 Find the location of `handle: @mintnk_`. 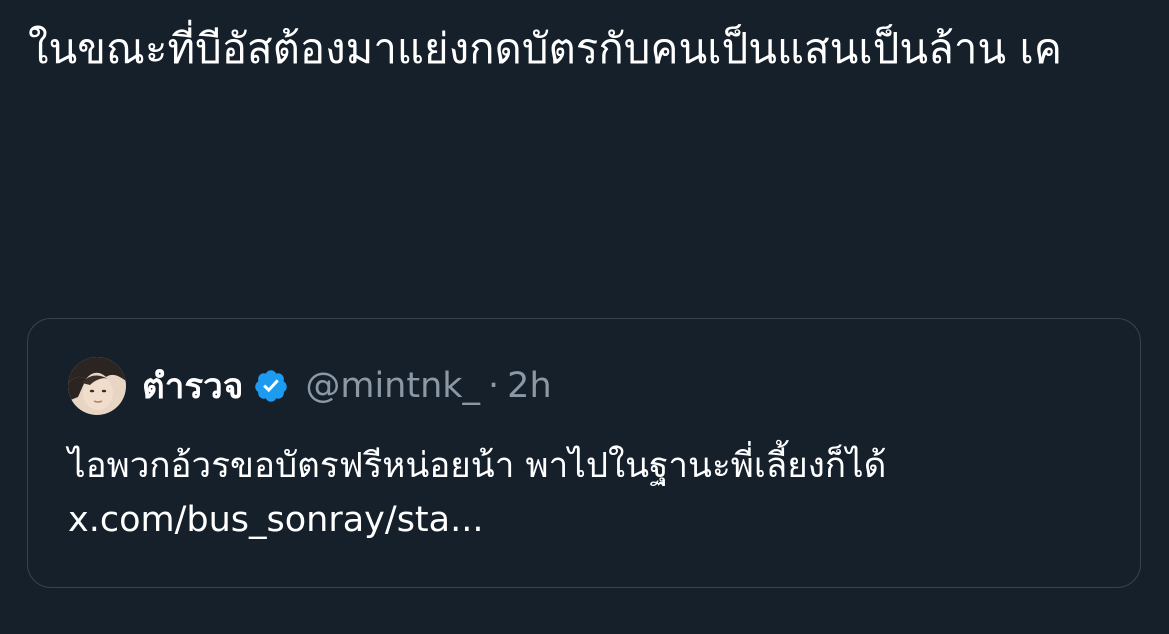

handle: @mintnk_ is located at coordinates (392, 386).